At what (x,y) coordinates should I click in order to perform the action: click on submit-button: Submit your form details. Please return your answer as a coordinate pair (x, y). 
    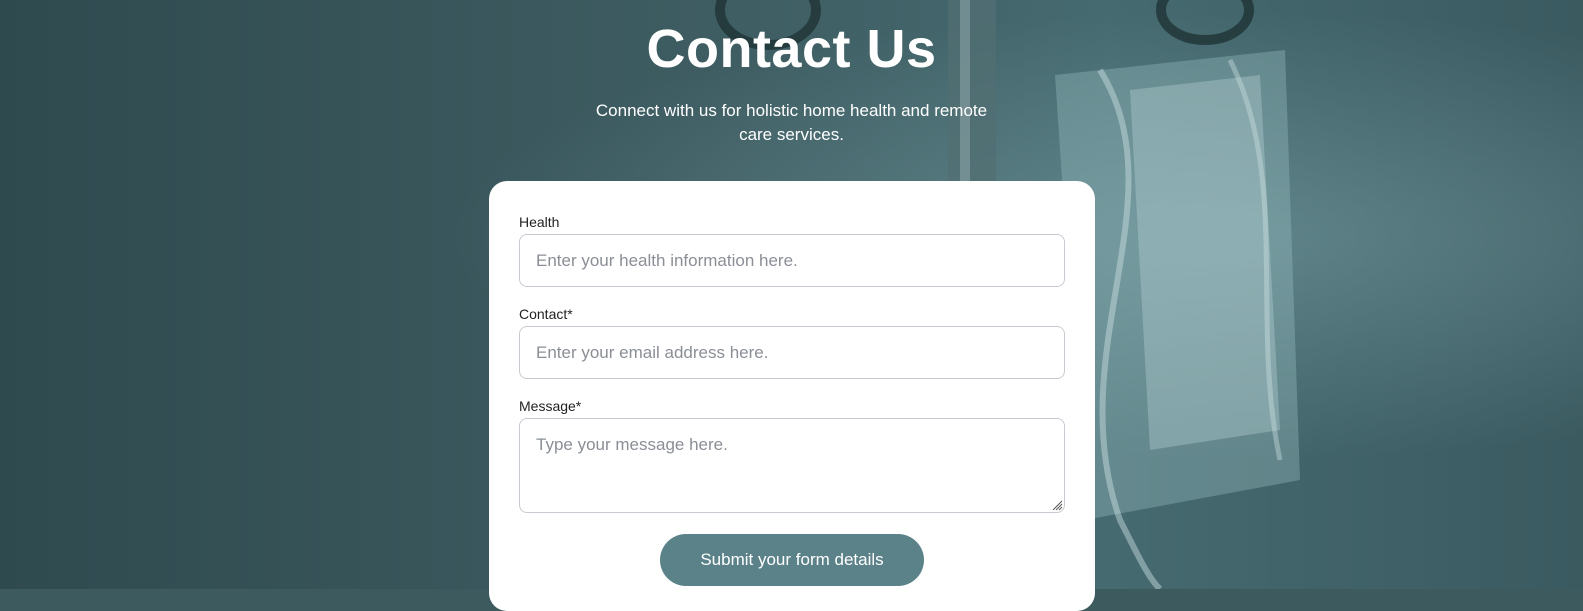
    Looking at the image, I should click on (792, 560).